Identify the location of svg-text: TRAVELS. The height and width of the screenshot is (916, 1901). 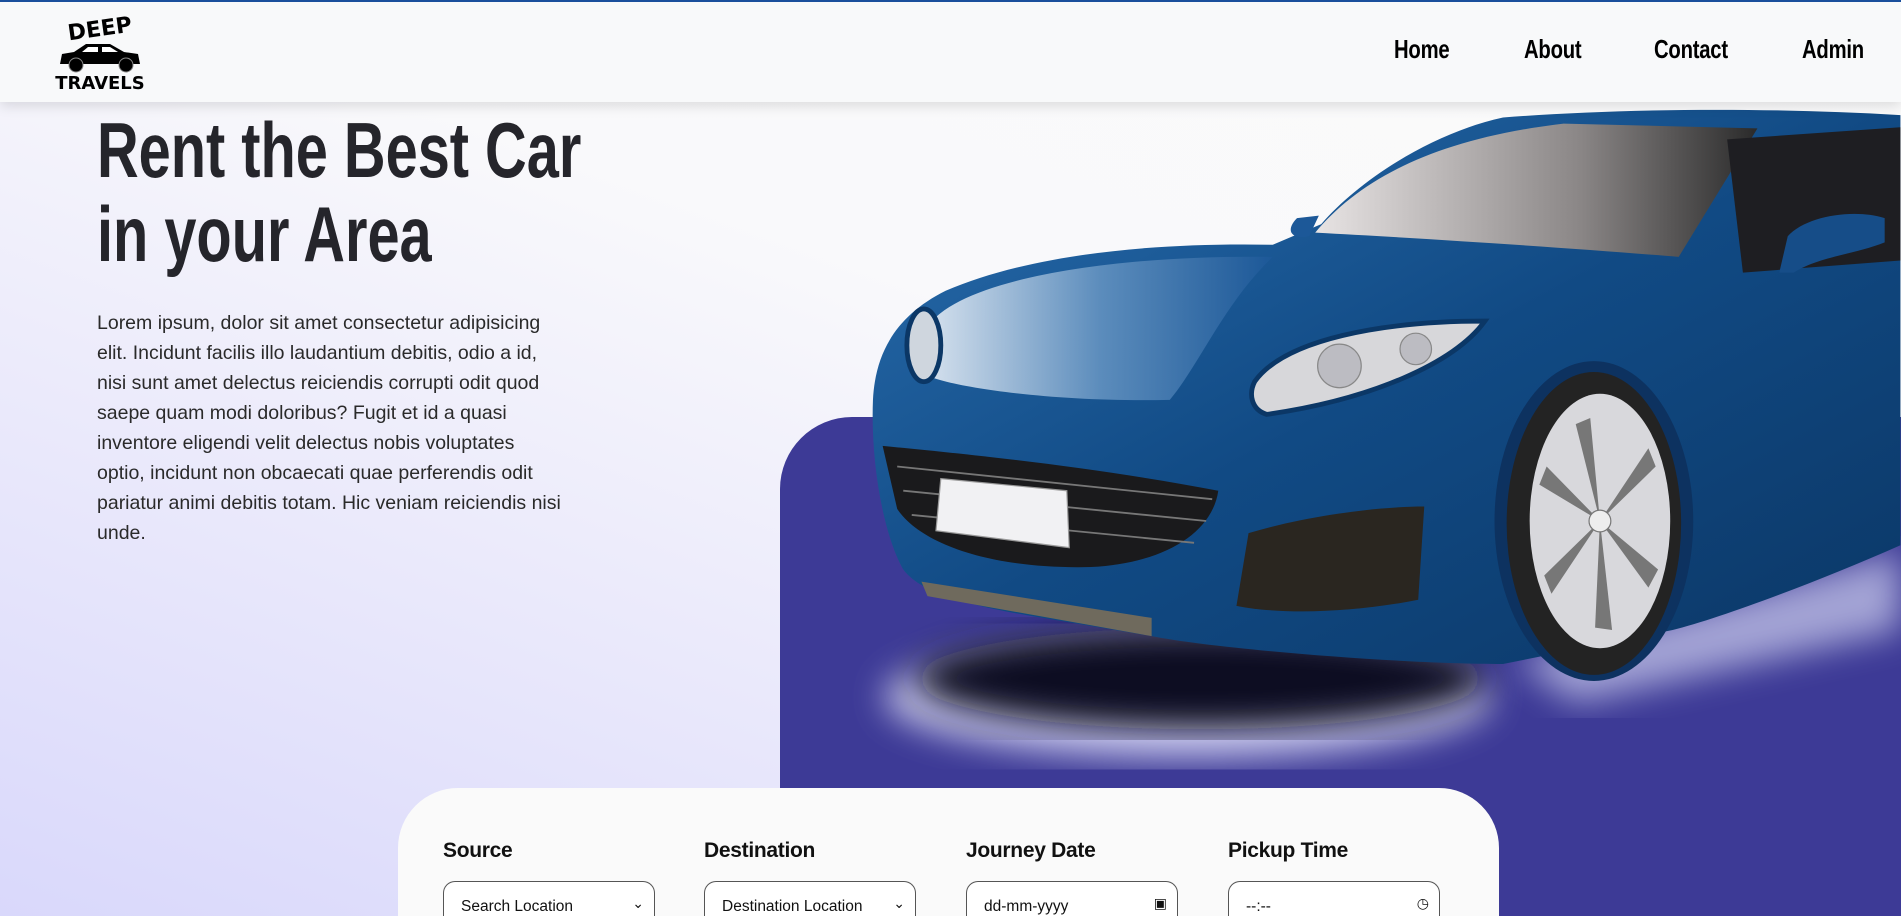
(100, 82).